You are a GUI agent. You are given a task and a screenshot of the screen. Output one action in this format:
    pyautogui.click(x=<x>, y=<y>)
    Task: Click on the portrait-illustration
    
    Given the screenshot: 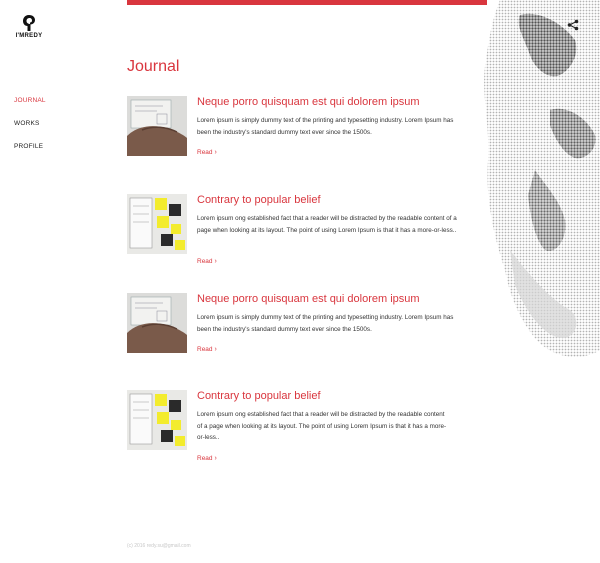 What is the action you would take?
    pyautogui.click(x=542, y=178)
    